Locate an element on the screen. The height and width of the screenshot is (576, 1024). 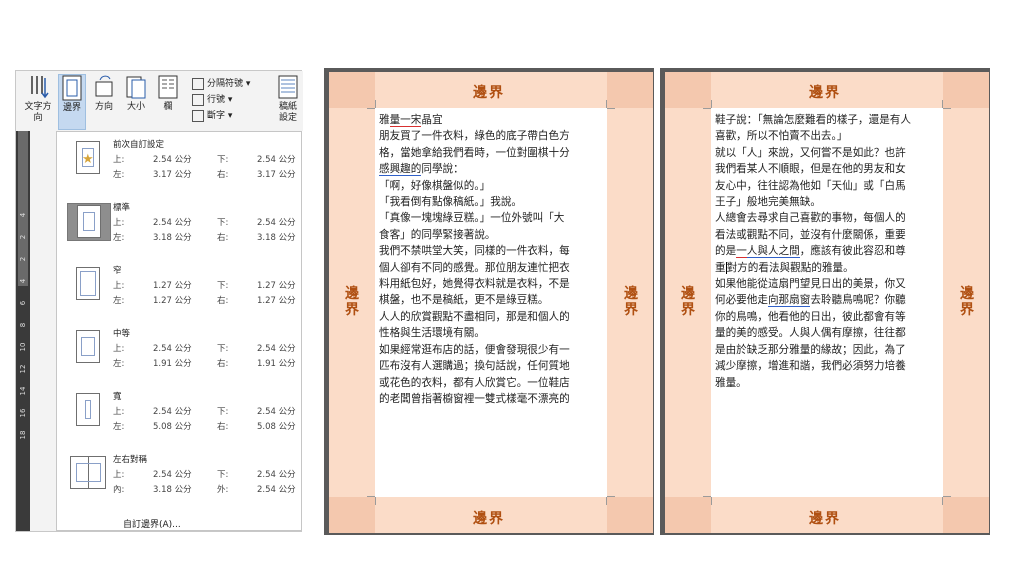
text-line: 雅量一宋晶宜 is located at coordinates (411, 120).